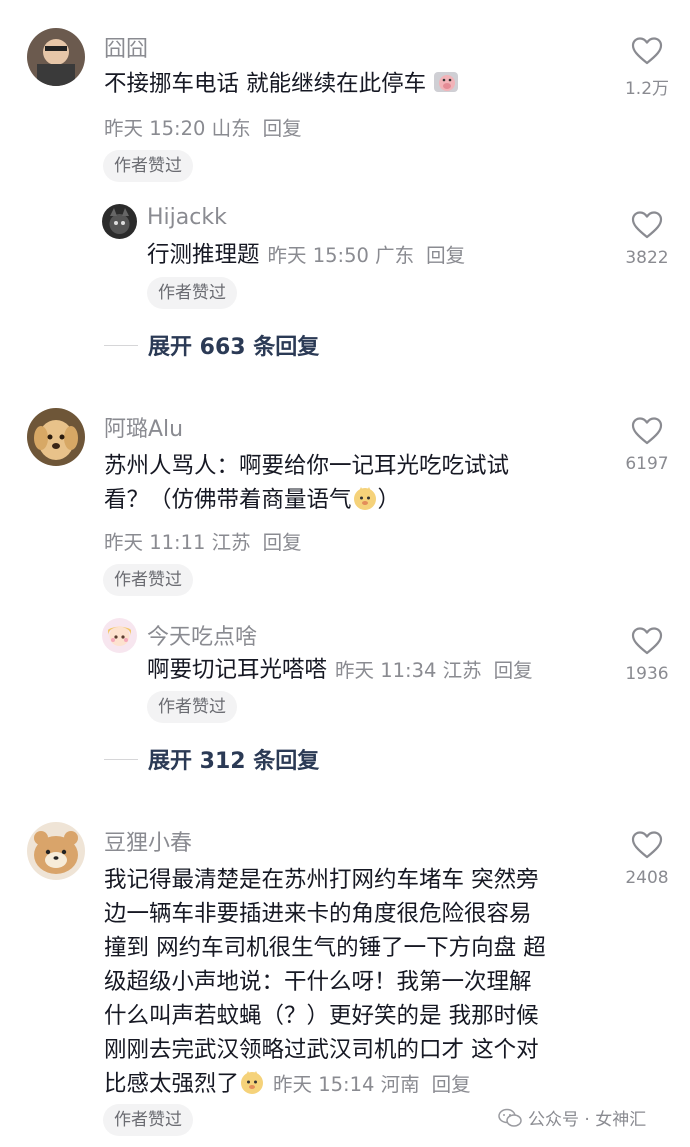 Image resolution: width=690 pixels, height=1147 pixels. Describe the element at coordinates (265, 84) in the screenshot. I see `comment-line: 不接挪车电话 就能继续在此停车` at that location.